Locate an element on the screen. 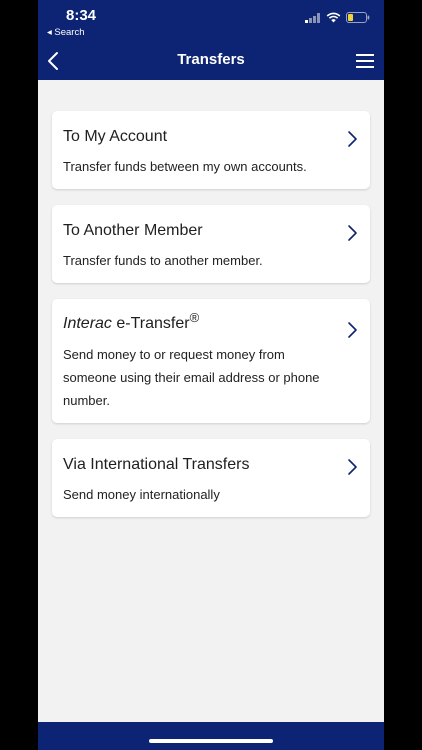 Image resolution: width=422 pixels, height=750 pixels. home-indicator is located at coordinates (211, 741).